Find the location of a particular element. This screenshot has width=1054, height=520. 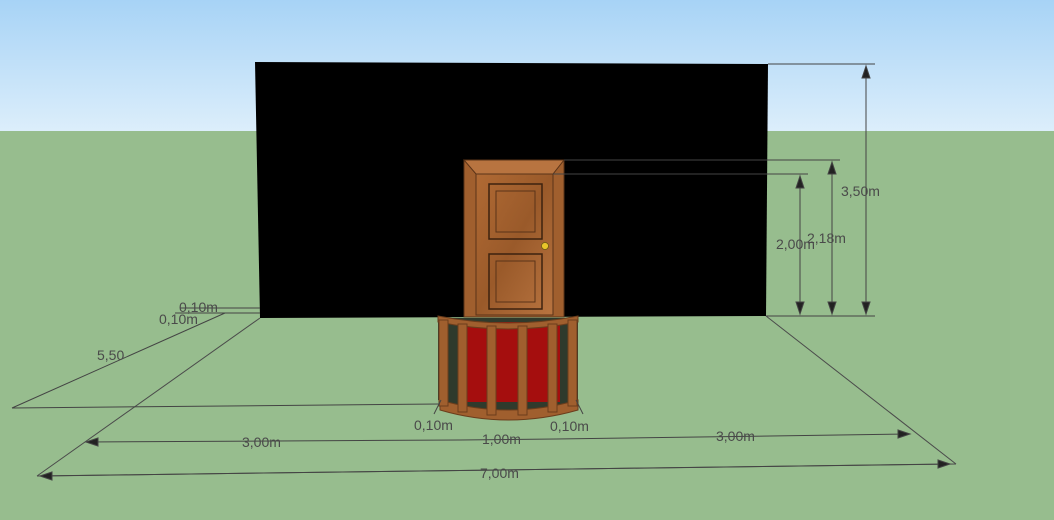

wooden-door is located at coordinates (514, 238).